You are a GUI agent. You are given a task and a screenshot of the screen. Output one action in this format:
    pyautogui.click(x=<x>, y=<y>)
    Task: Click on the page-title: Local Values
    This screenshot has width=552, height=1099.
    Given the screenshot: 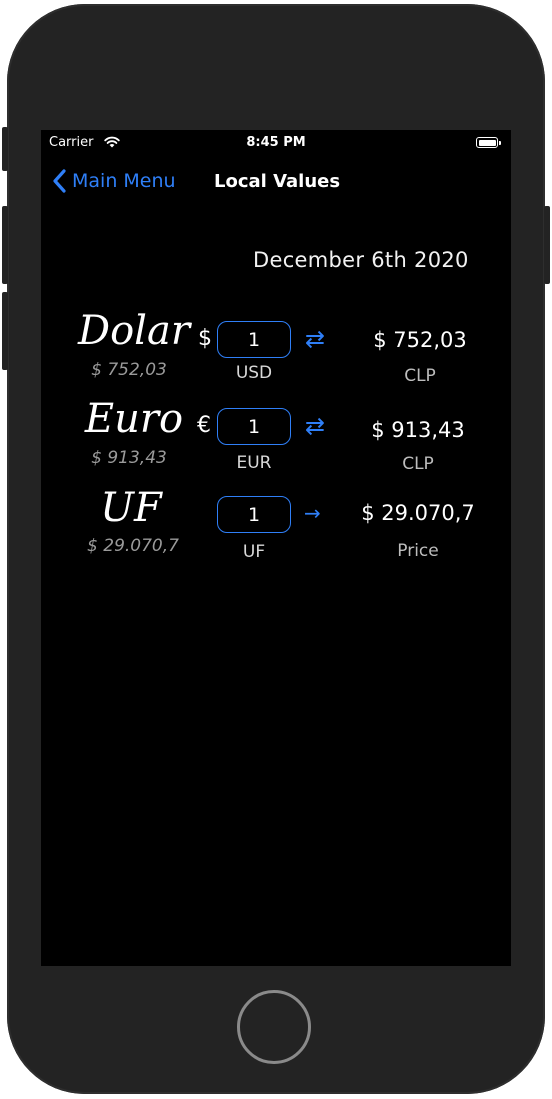 What is the action you would take?
    pyautogui.click(x=277, y=181)
    